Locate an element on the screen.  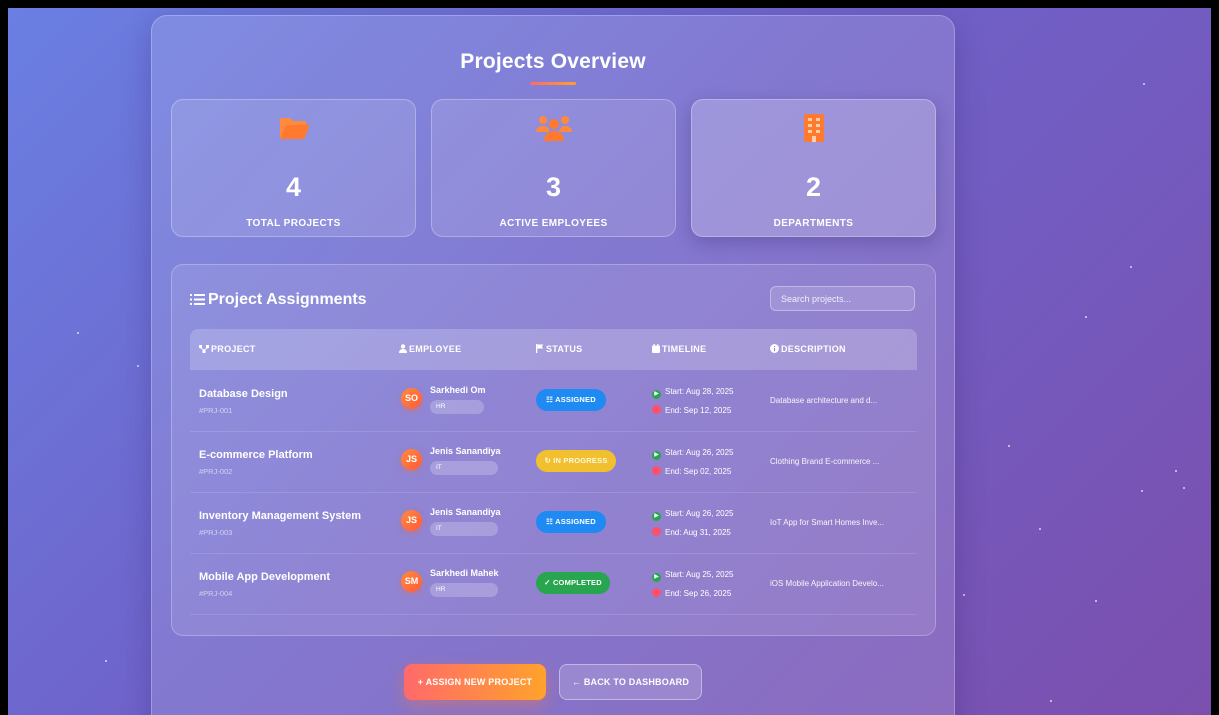
project-name: Database Design is located at coordinates (243, 394).